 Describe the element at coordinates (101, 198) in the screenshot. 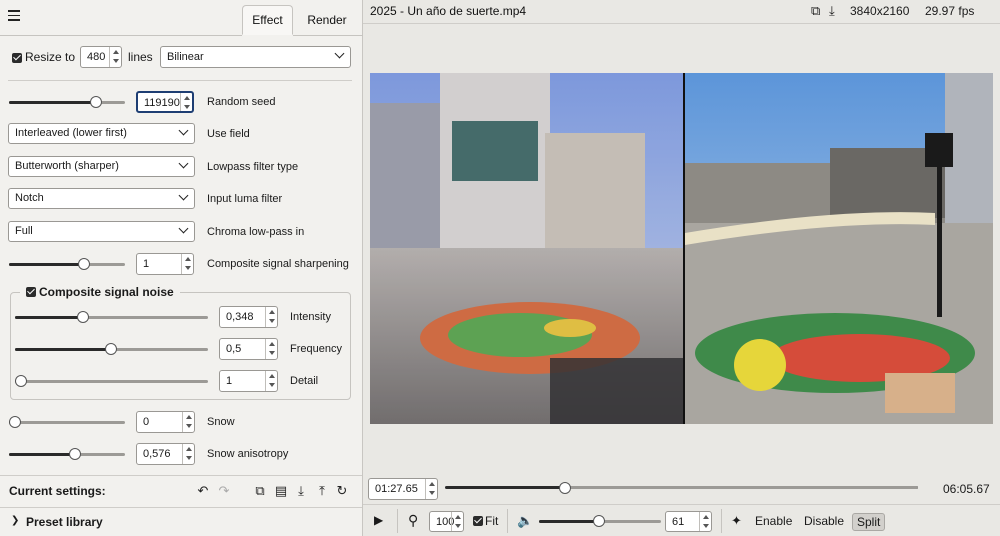

I see `input-luma-select: Notch` at that location.